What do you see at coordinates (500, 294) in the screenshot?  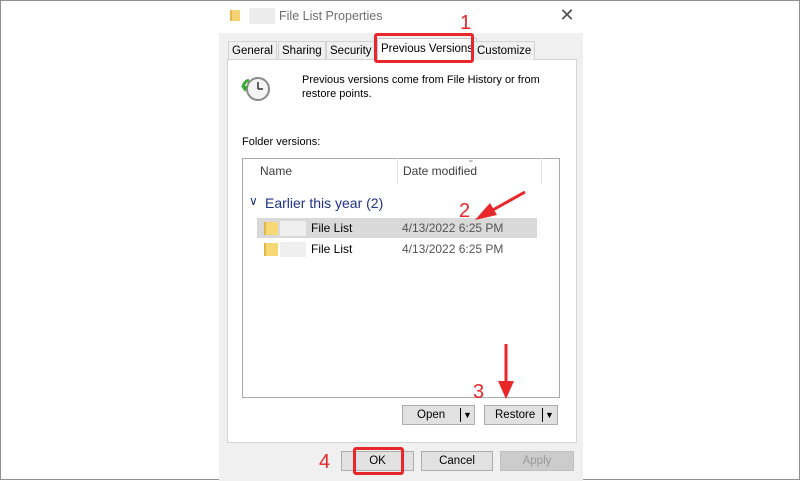 I see `annotation-arrows` at bounding box center [500, 294].